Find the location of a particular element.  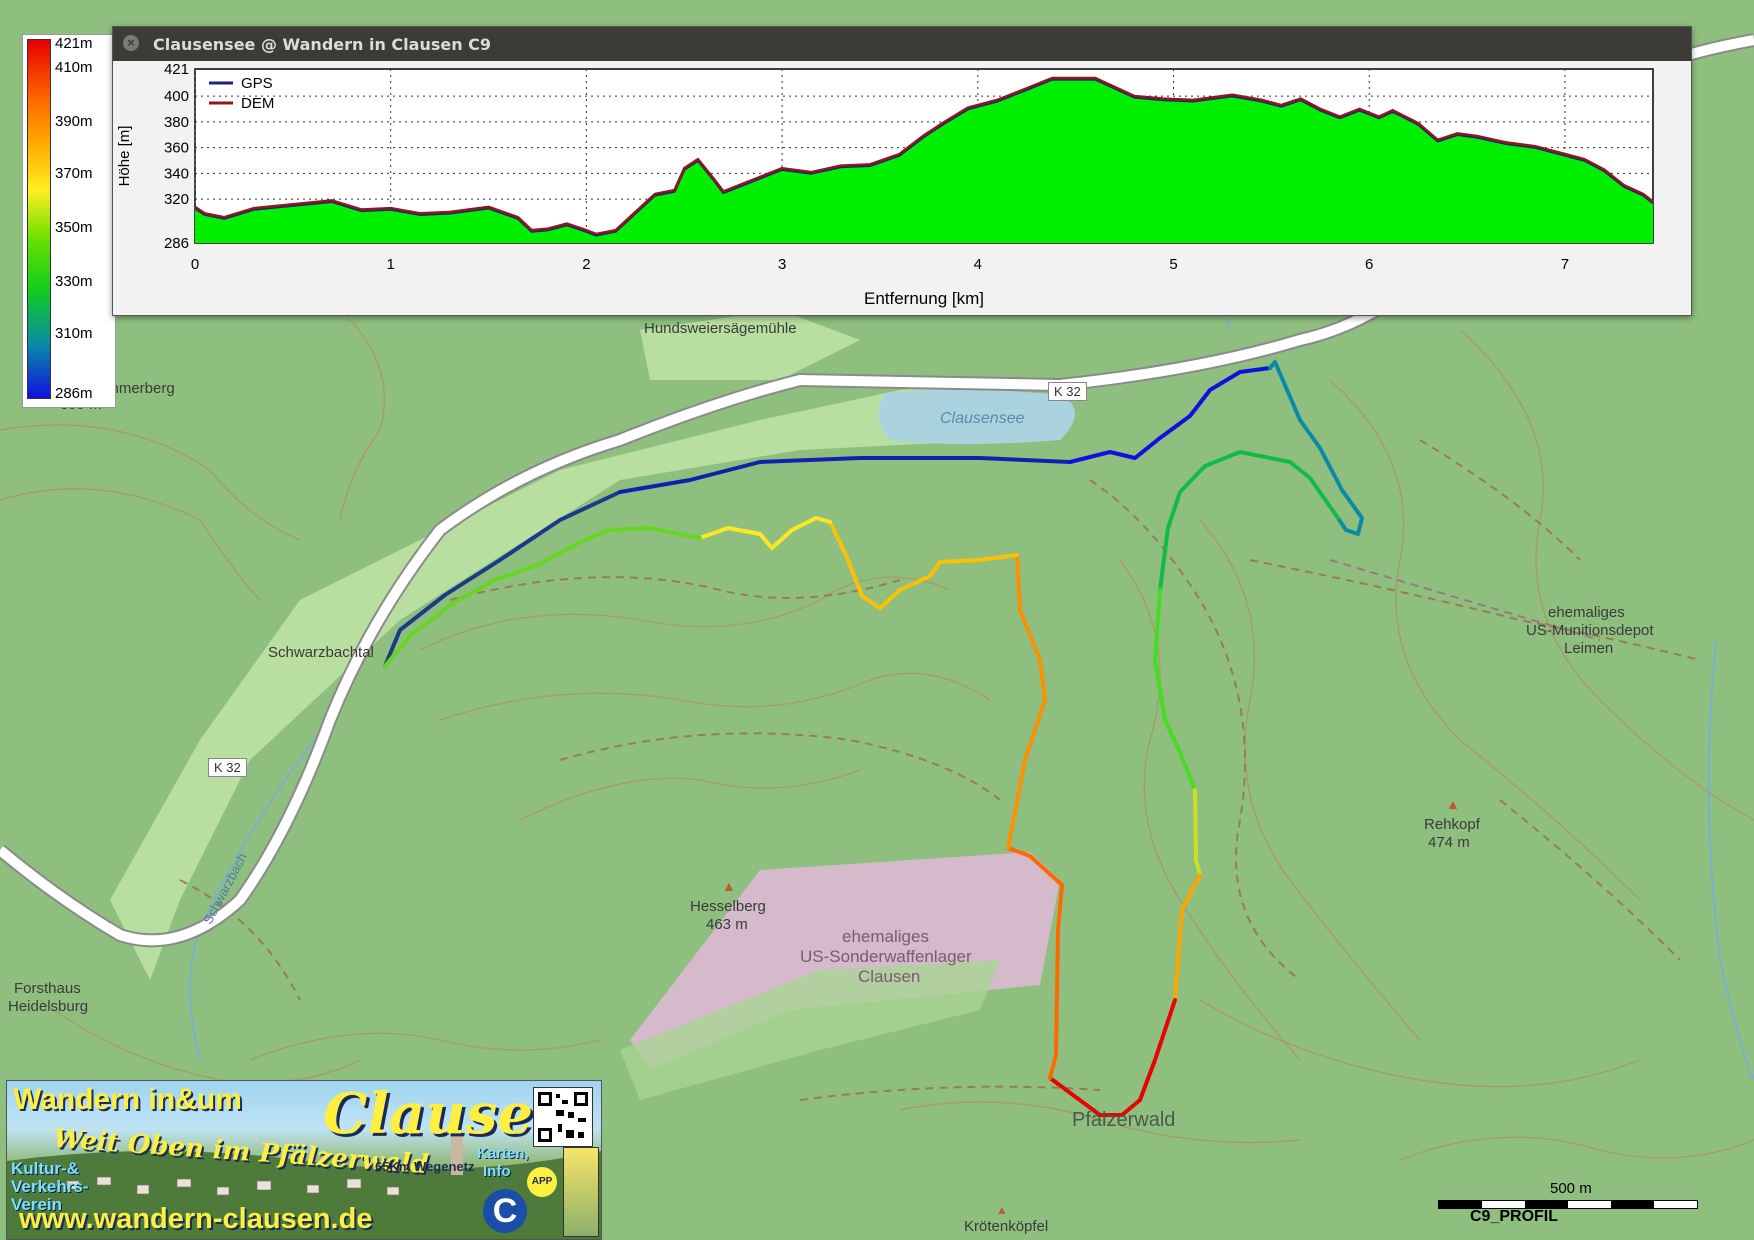

app-badge-icon: APP is located at coordinates (542, 1182).